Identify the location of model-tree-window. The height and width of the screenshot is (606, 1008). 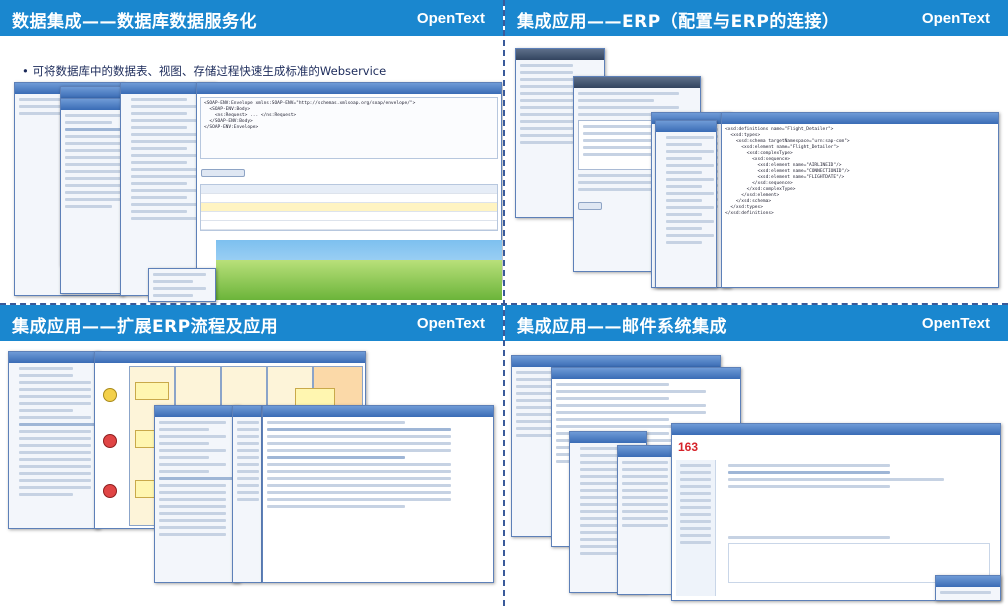
(54, 440).